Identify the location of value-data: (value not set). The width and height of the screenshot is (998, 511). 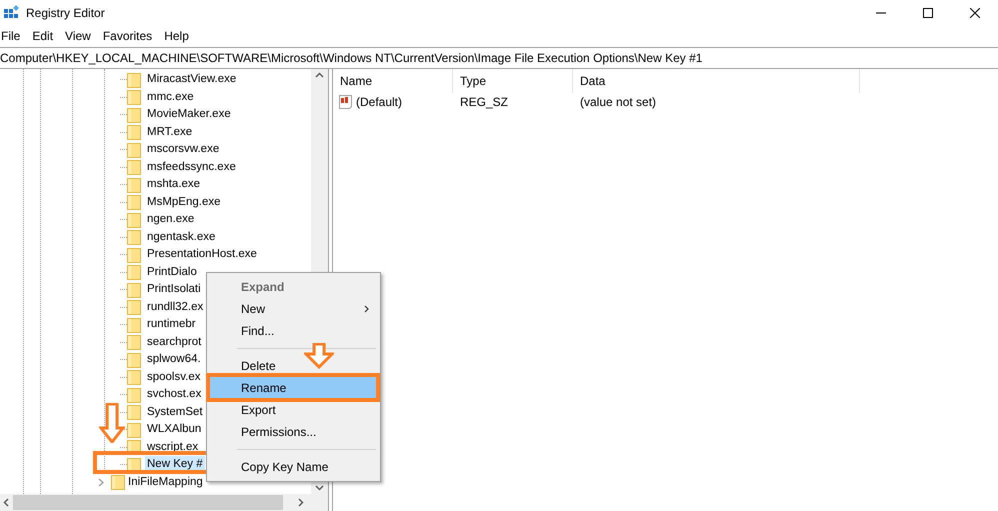
(618, 102).